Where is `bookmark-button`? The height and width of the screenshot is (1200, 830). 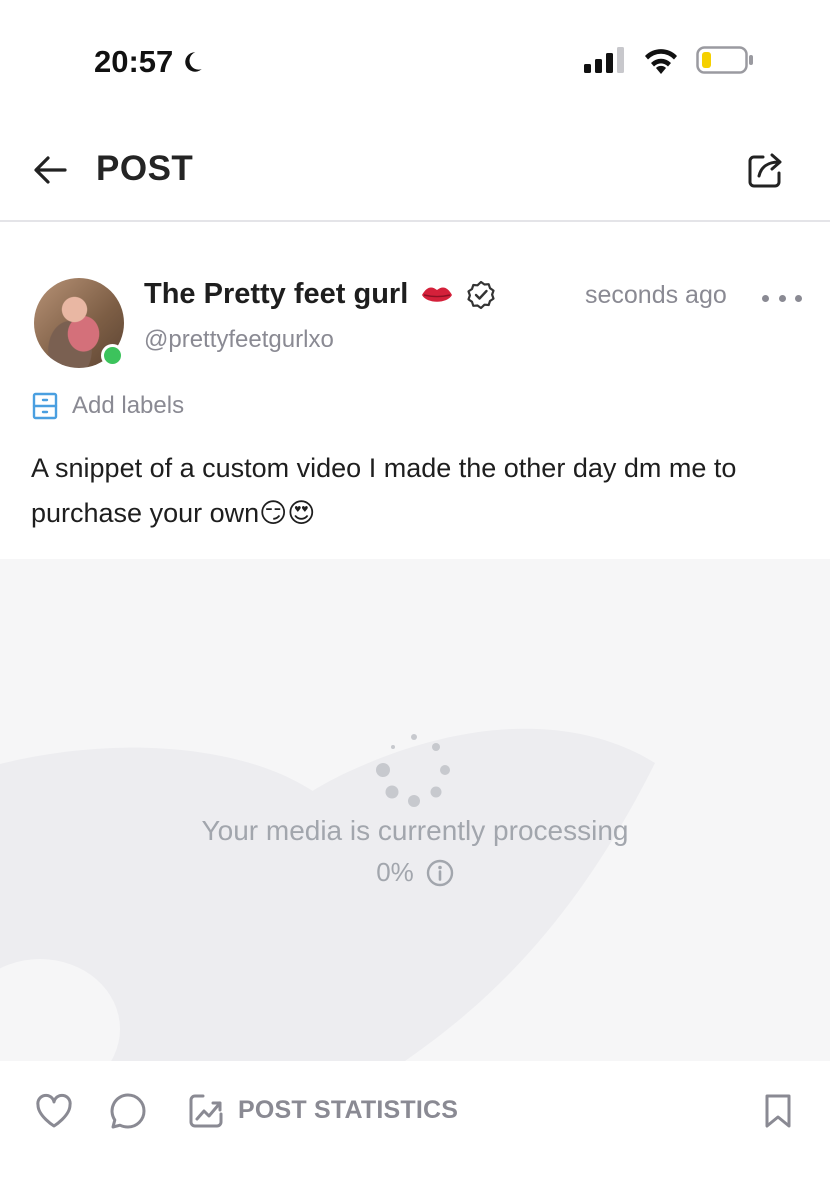
bookmark-button is located at coordinates (778, 1111).